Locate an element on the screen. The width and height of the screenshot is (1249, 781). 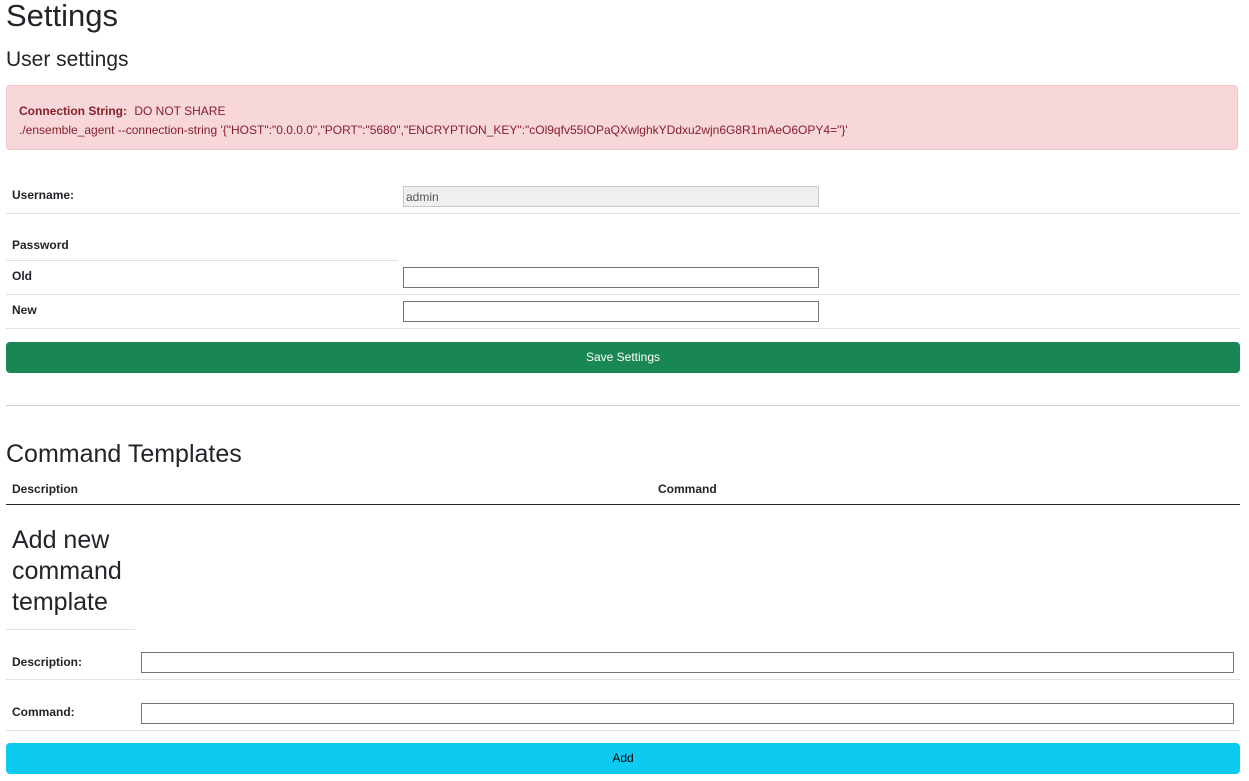
old-password-label: Old is located at coordinates (22, 276).